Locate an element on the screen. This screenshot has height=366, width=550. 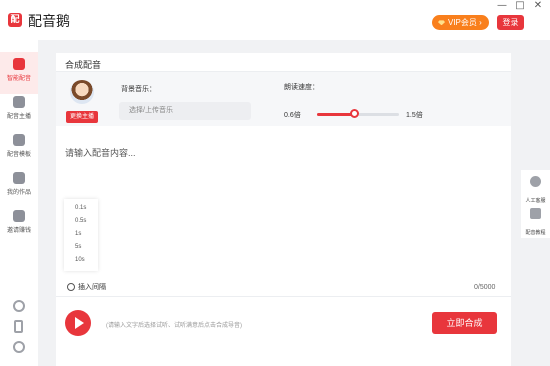
speed-slider is located at coordinates (358, 113).